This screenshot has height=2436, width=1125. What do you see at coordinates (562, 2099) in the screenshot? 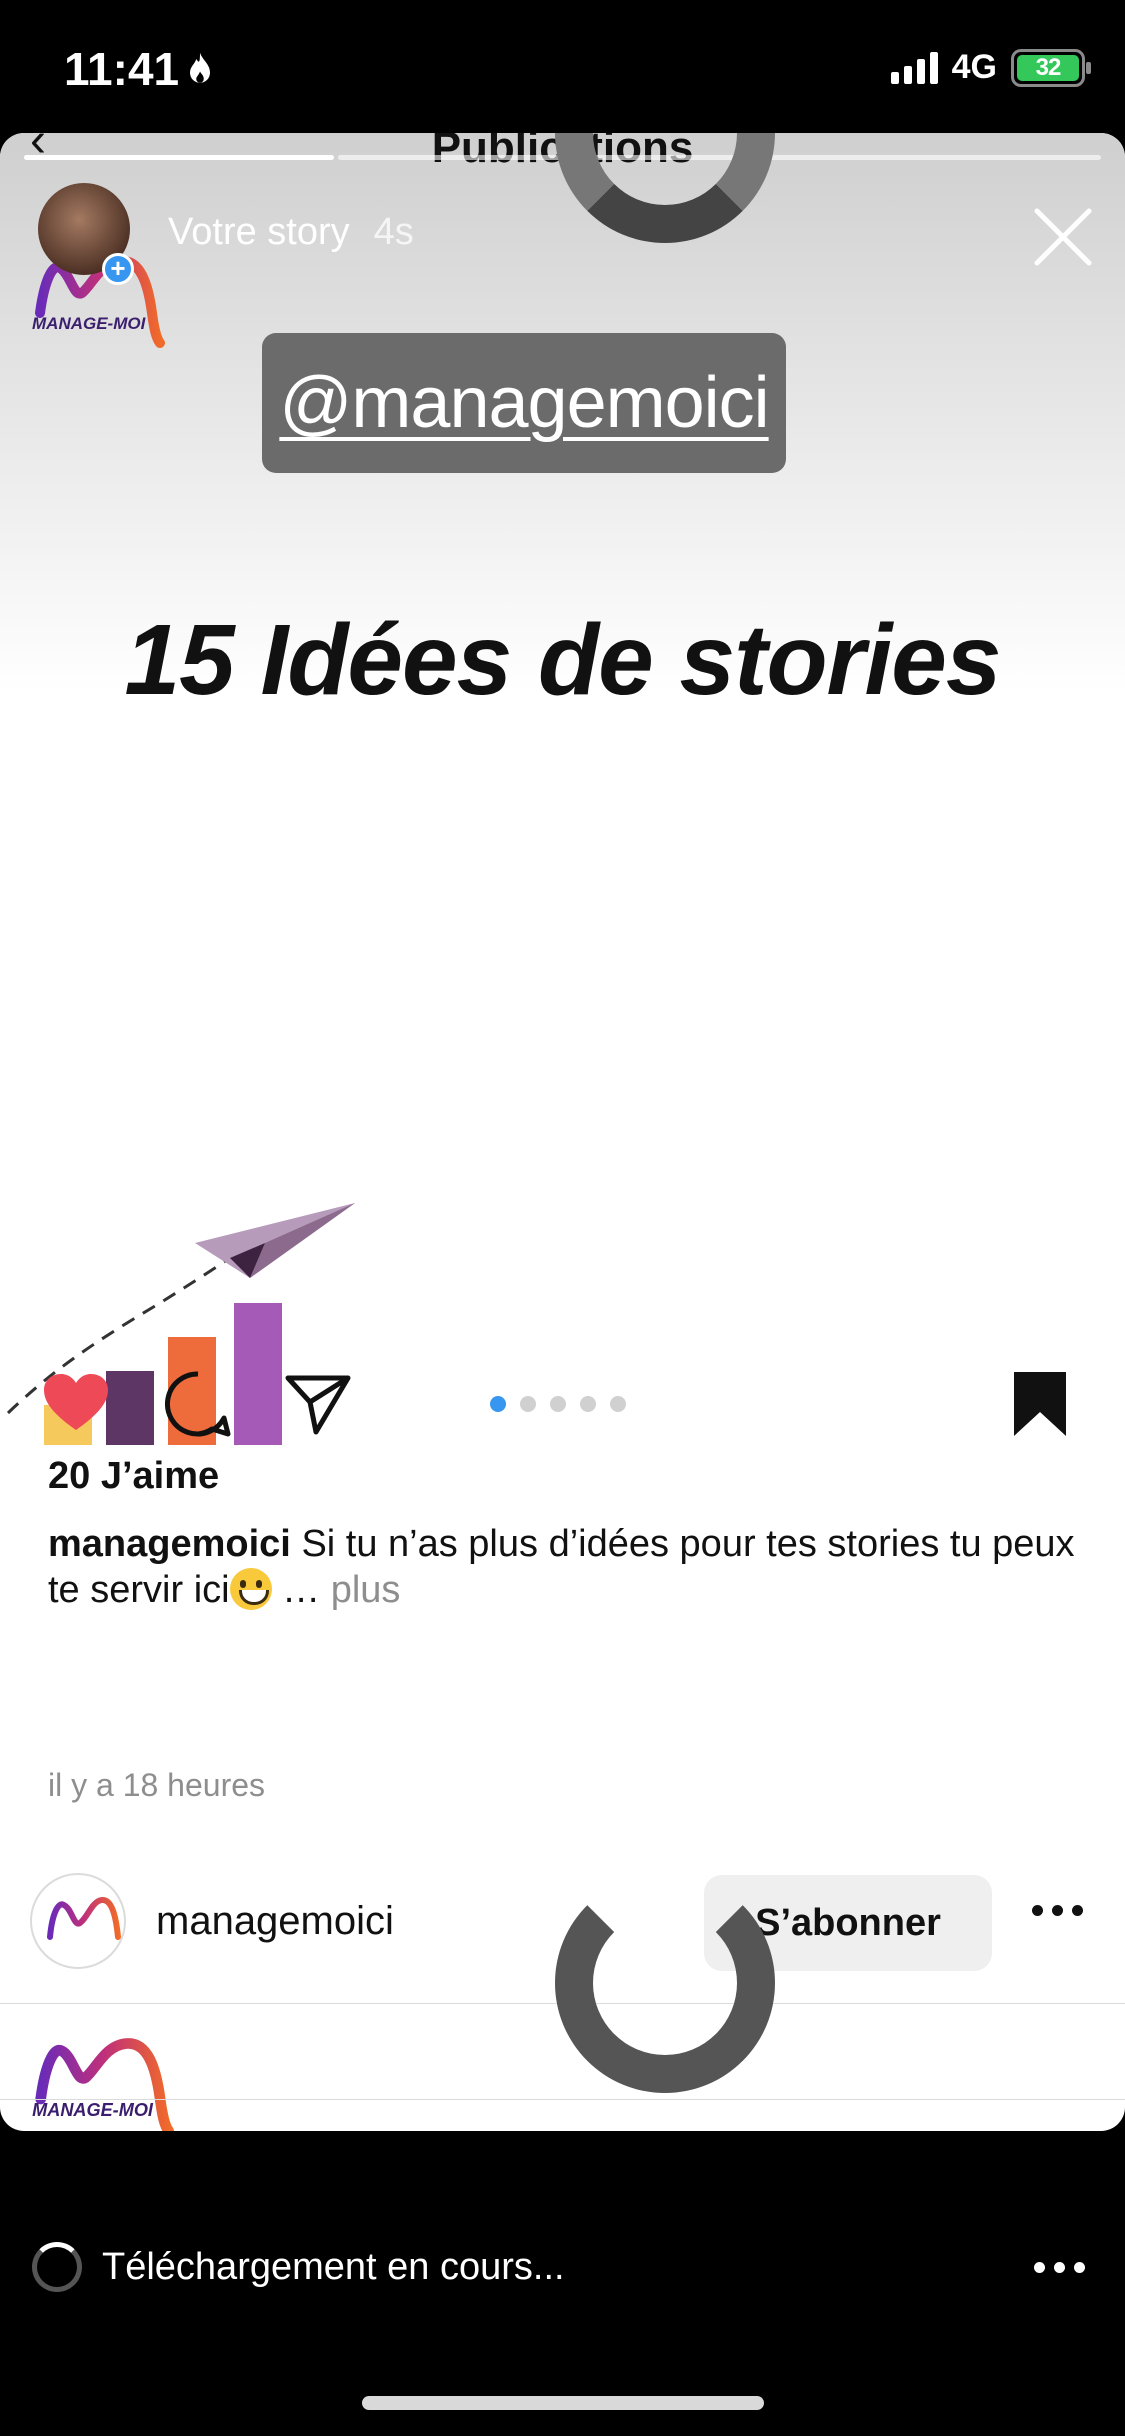
I see `divider` at bounding box center [562, 2099].